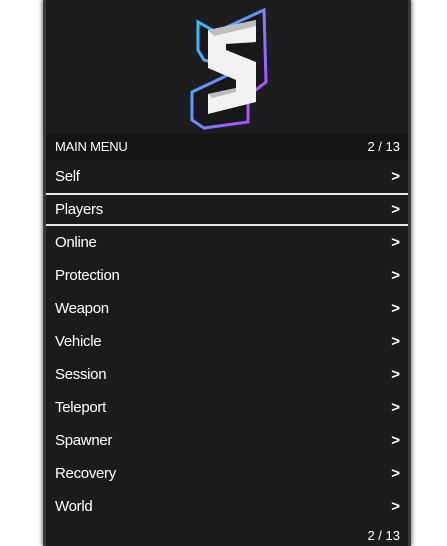  What do you see at coordinates (227, 407) in the screenshot?
I see `menu-item-teleport: Teleport >` at bounding box center [227, 407].